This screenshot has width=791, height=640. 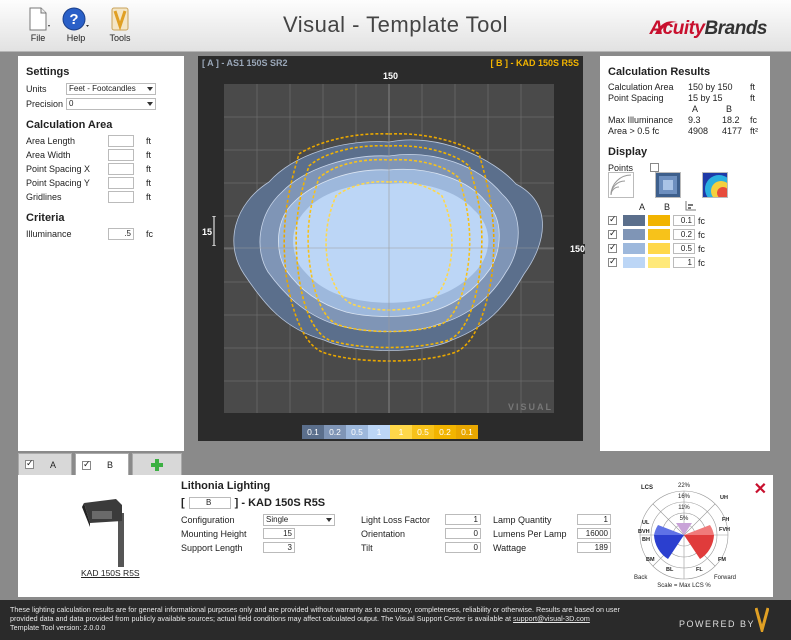 What do you see at coordinates (29, 463) in the screenshot?
I see `tab-a-checkbox` at bounding box center [29, 463].